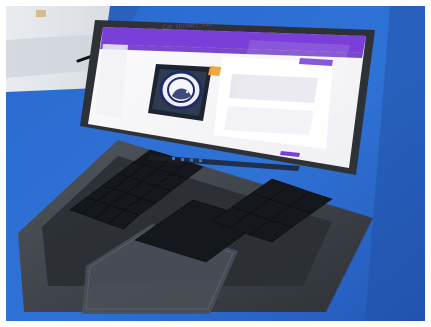 The width and height of the screenshot is (431, 327). I want to click on wall-object, so click(41, 13).